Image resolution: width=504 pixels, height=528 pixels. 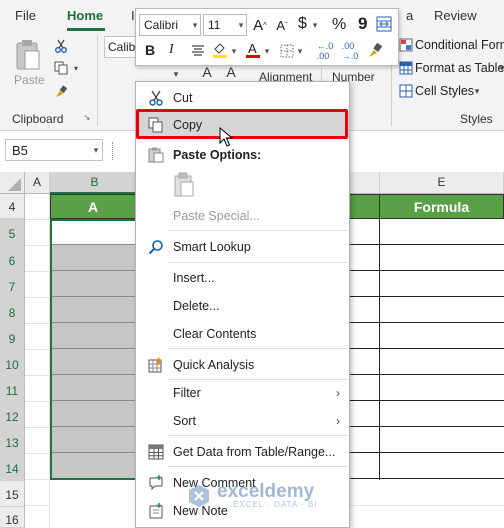 What do you see at coordinates (12, 260) in the screenshot?
I see `row-header: 6` at bounding box center [12, 260].